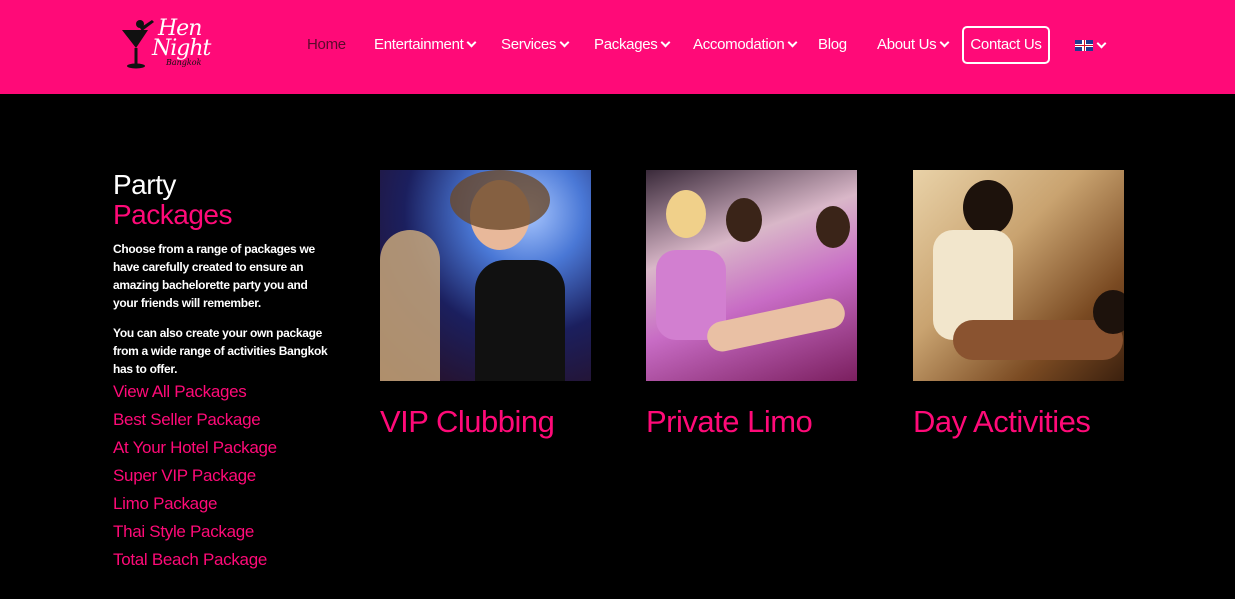 This screenshot has width=1235, height=599. I want to click on nav-about-us: About Us, so click(913, 45).